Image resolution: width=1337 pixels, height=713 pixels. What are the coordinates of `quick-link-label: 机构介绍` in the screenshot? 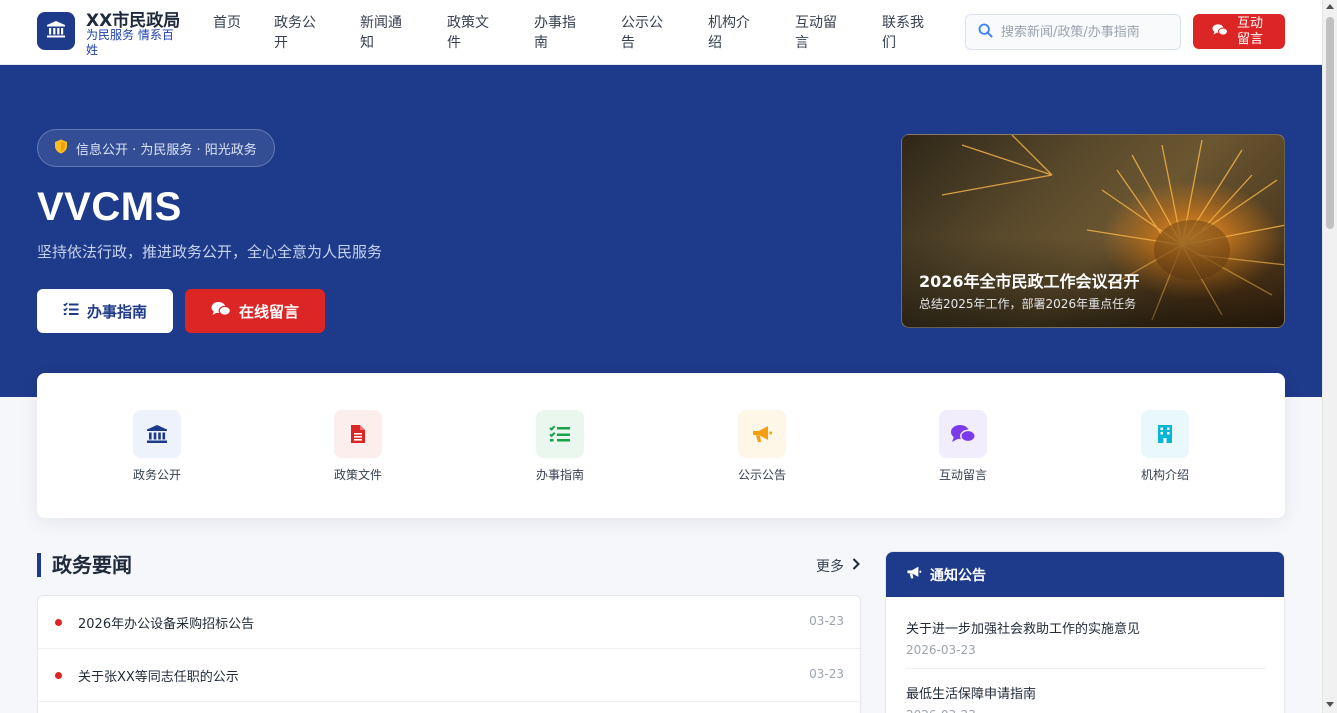 It's located at (1164, 475).